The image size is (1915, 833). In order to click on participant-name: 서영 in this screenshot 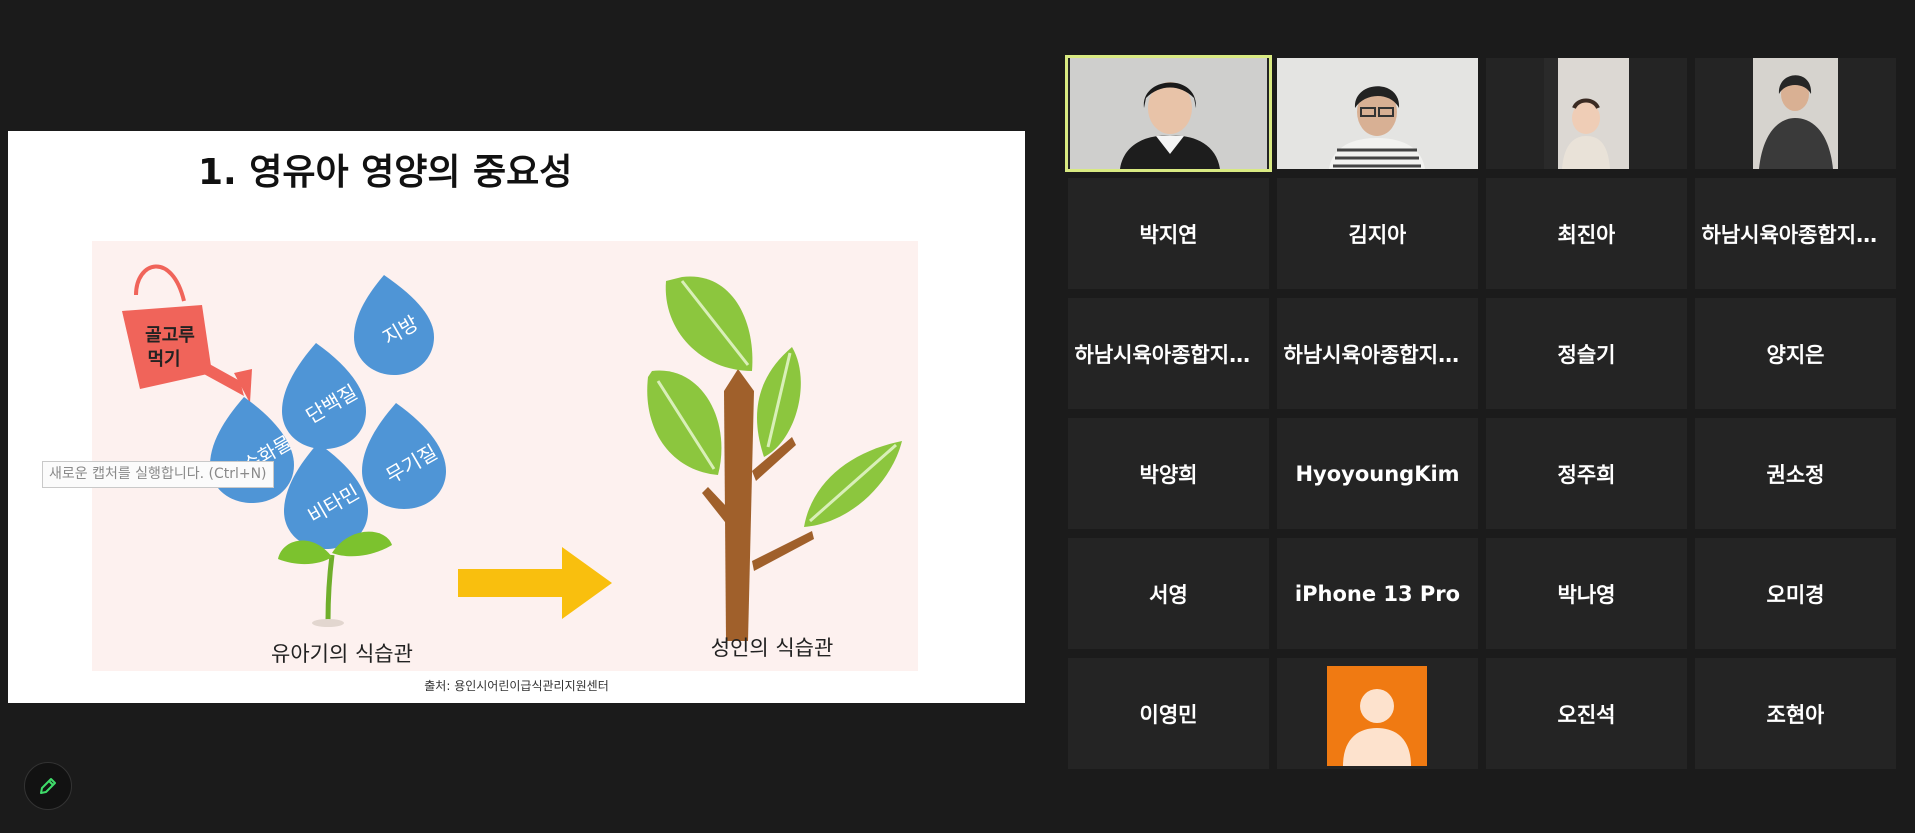, I will do `click(1168, 594)`.